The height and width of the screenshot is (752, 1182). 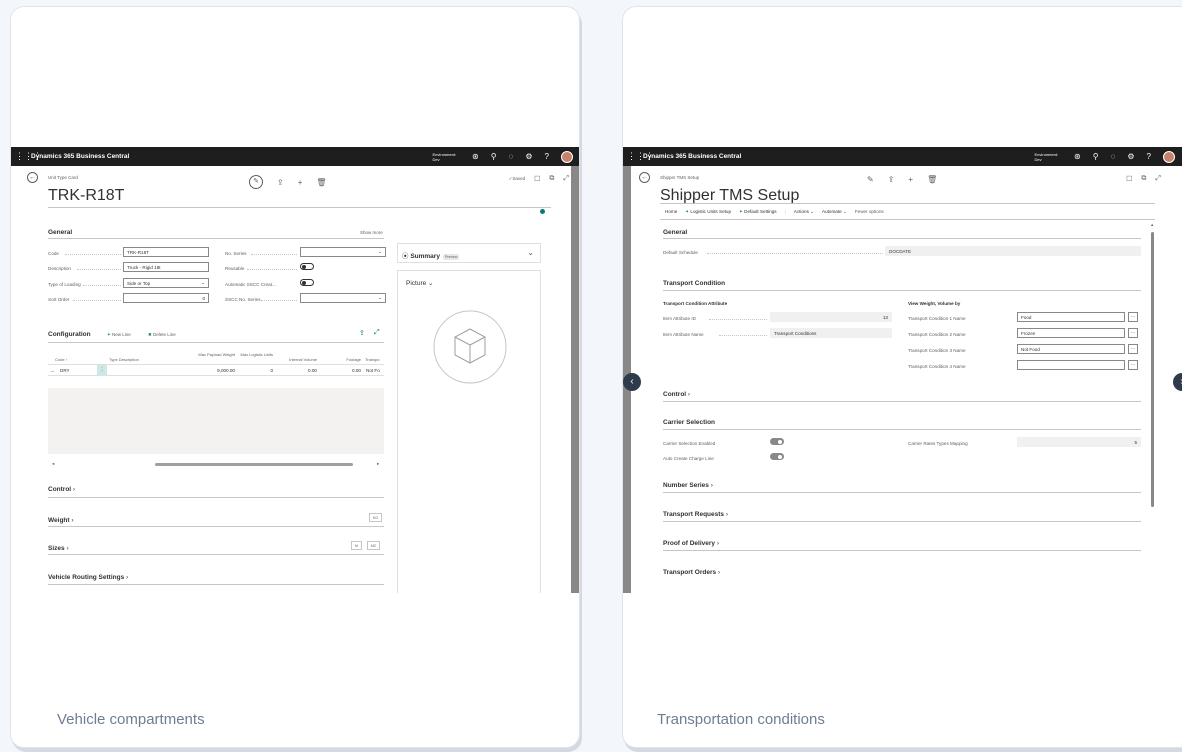 What do you see at coordinates (371, 232) in the screenshot?
I see `show-more-link: Show more` at bounding box center [371, 232].